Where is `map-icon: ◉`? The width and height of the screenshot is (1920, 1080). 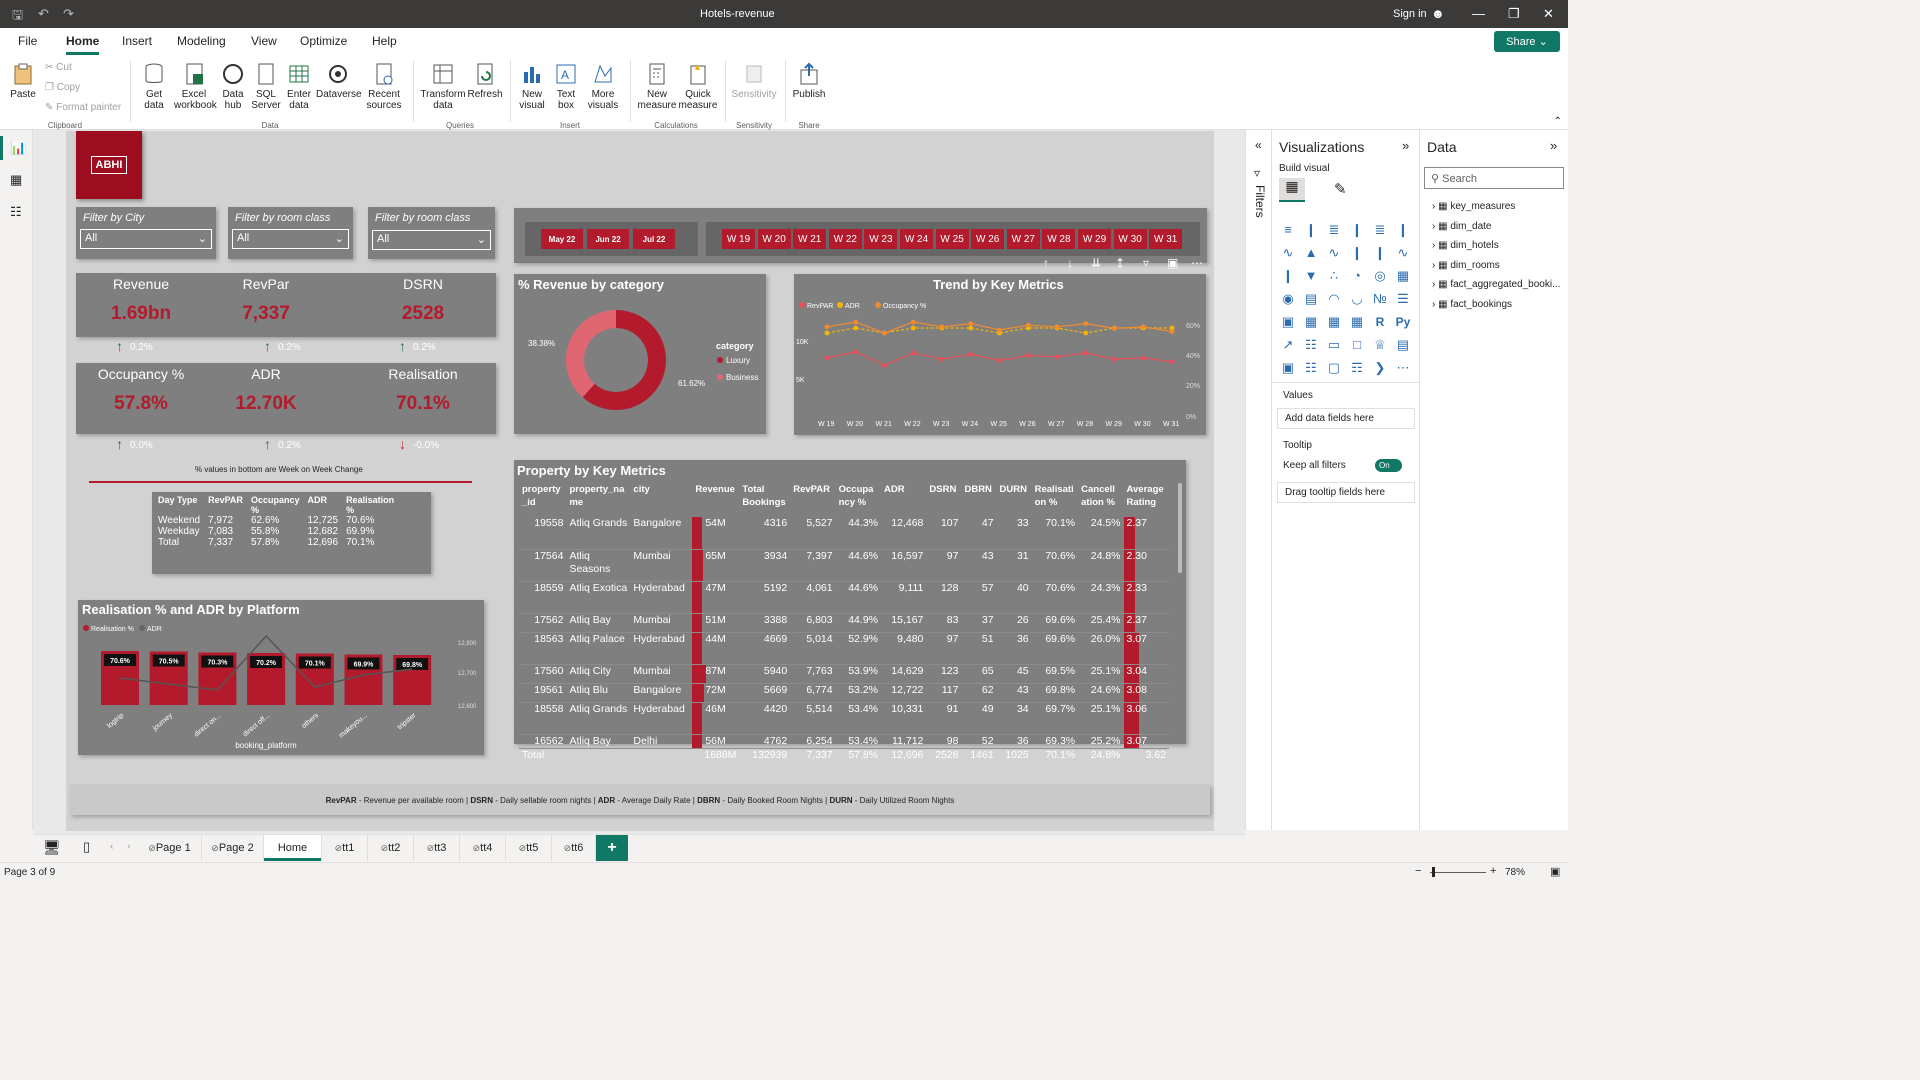
map-icon: ◉ is located at coordinates (1288, 299).